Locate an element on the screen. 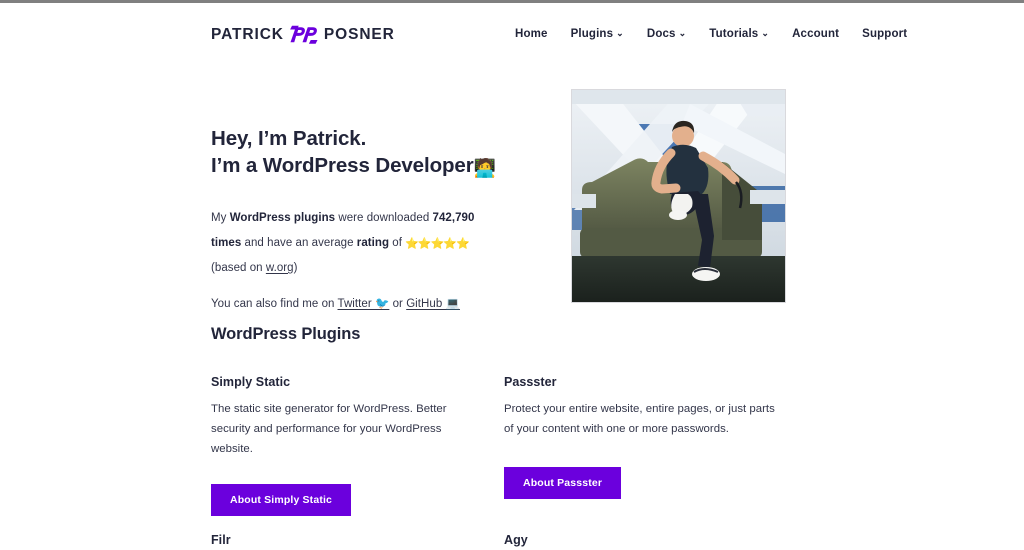  stats-text-5: (based on is located at coordinates (238, 267).